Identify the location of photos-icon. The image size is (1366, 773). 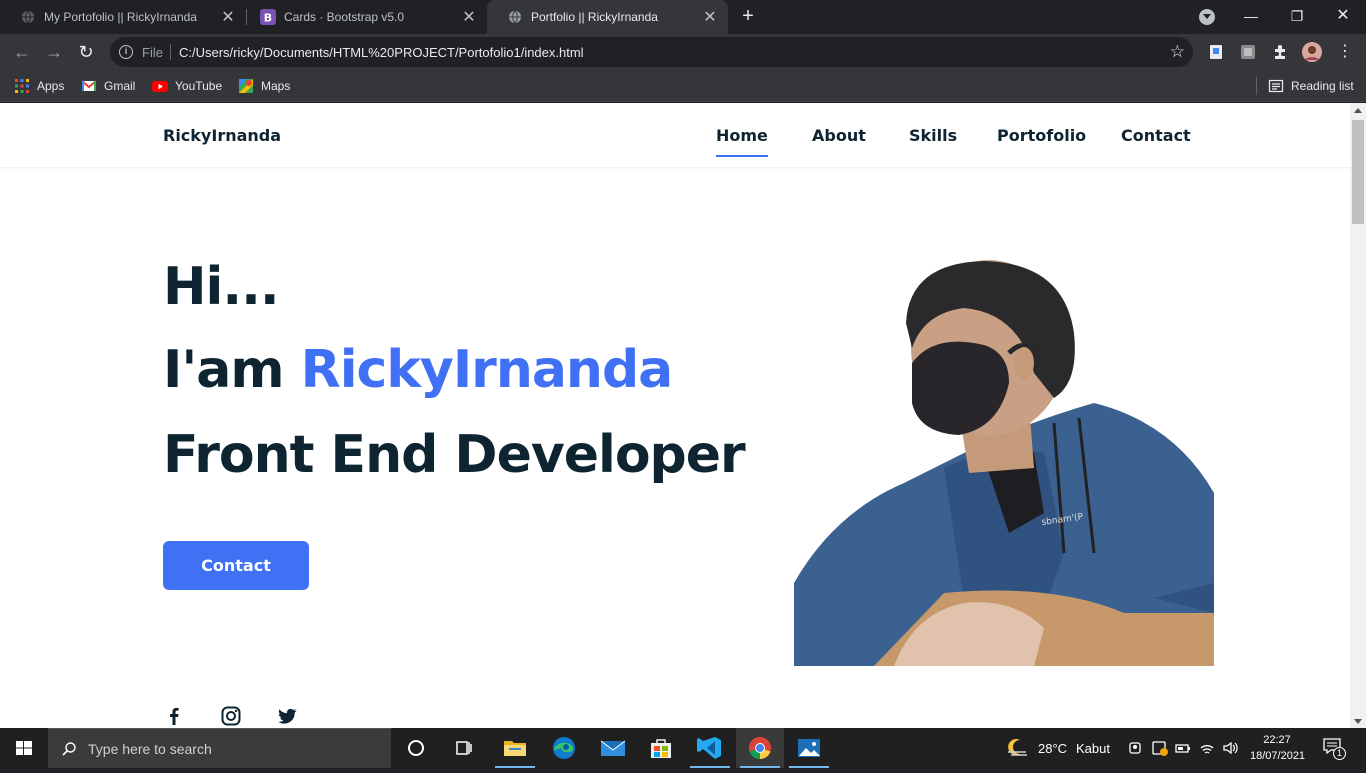
(809, 748).